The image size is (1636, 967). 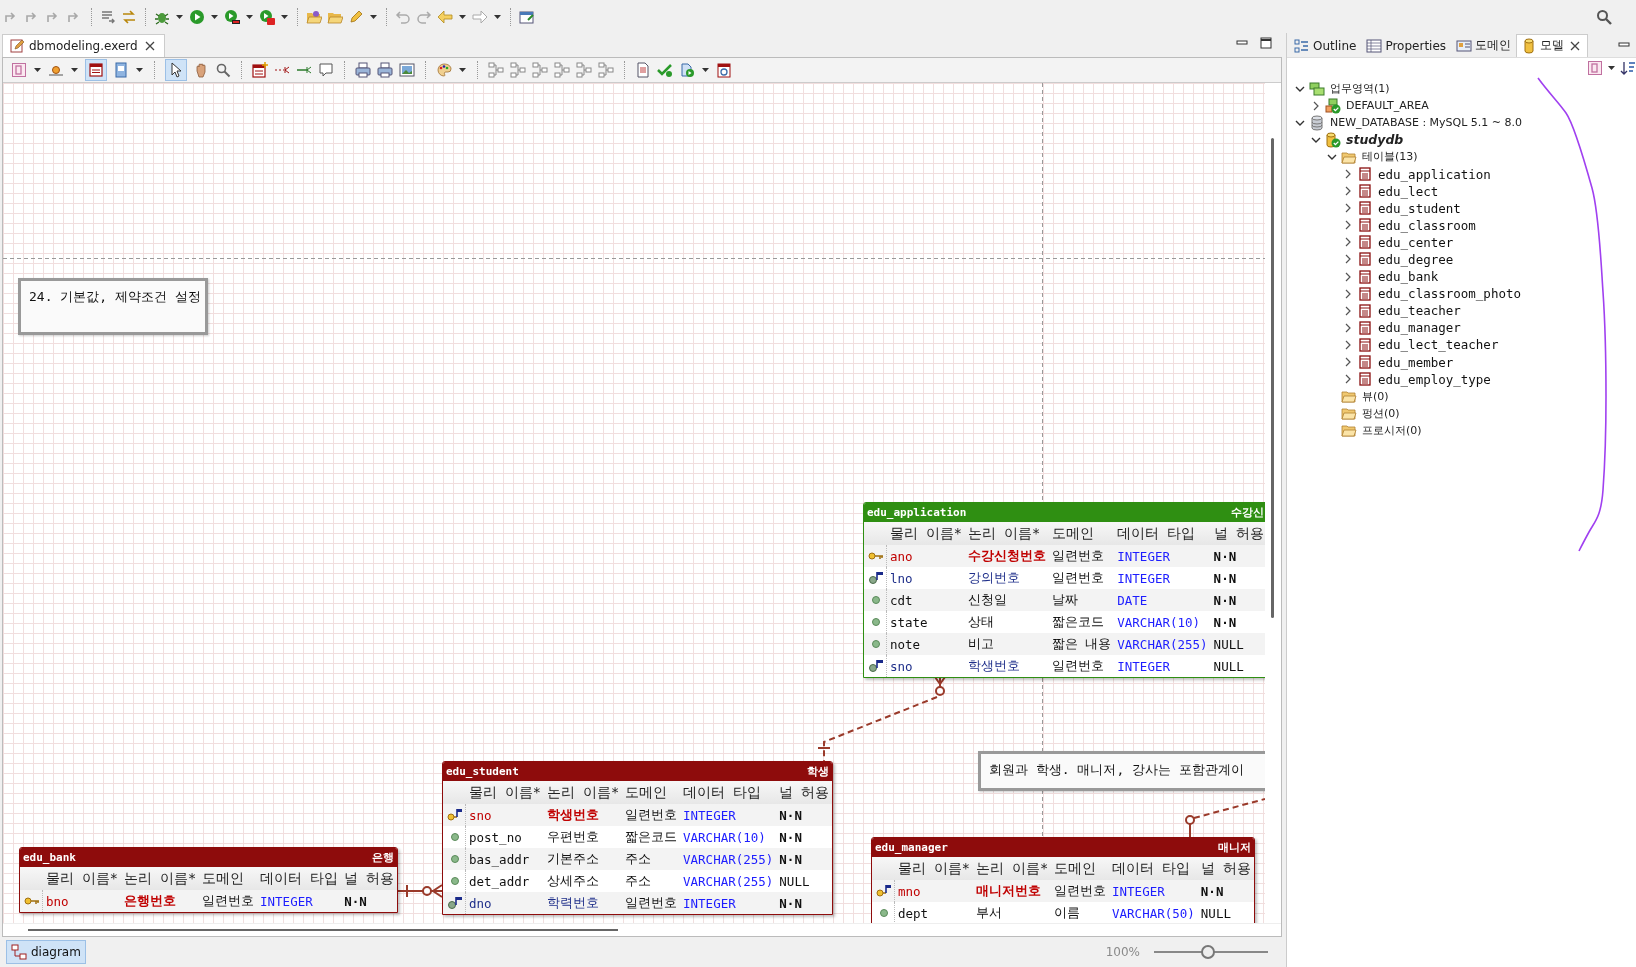 What do you see at coordinates (1266, 43) in the screenshot?
I see `maximize-icon` at bounding box center [1266, 43].